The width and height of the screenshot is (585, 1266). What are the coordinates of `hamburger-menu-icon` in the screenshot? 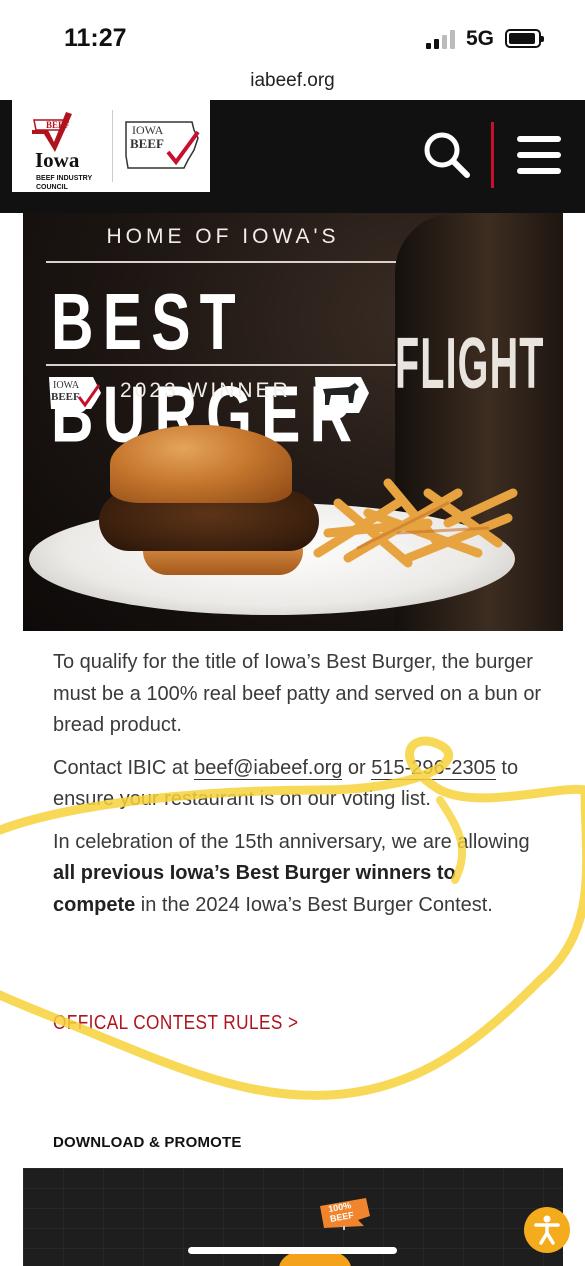 It's located at (540, 156).